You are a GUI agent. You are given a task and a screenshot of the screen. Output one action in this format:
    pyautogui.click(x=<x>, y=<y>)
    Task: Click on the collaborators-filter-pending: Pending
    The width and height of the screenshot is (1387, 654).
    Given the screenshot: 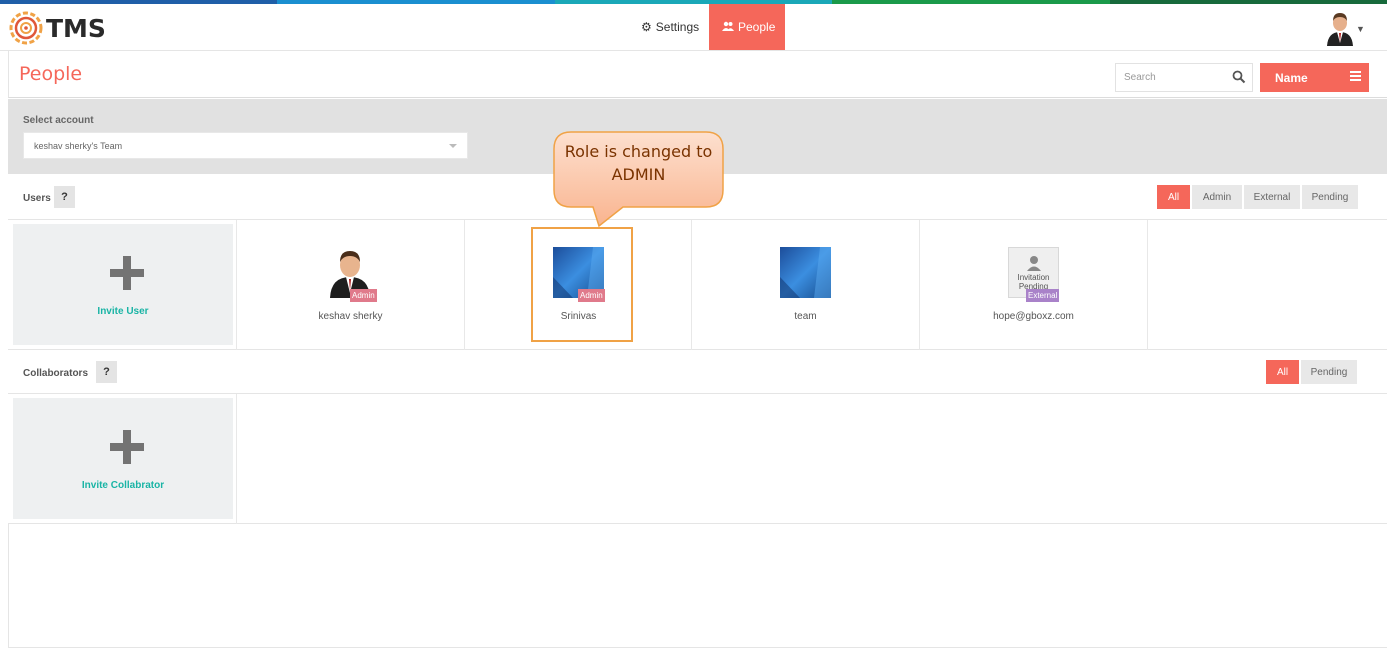 What is the action you would take?
    pyautogui.click(x=1329, y=372)
    